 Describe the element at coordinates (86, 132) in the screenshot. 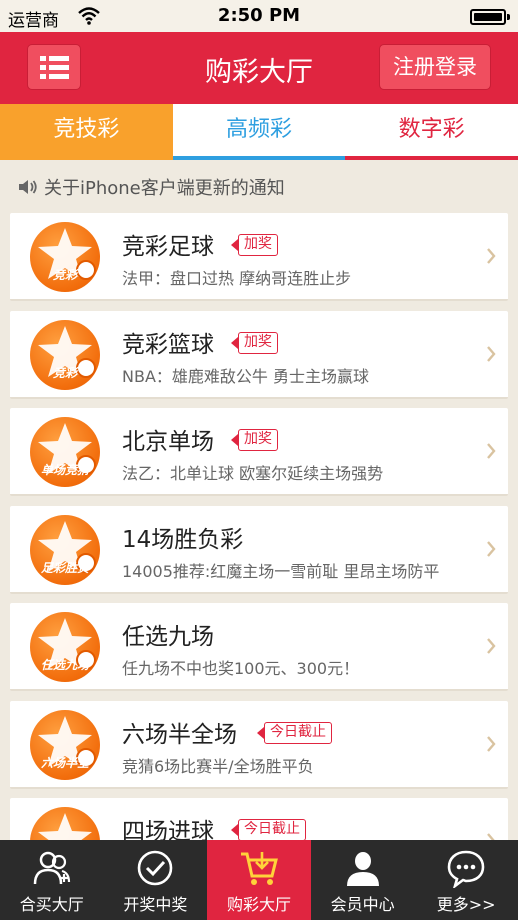

I see `tab-sports-lottery: 竞技彩` at that location.